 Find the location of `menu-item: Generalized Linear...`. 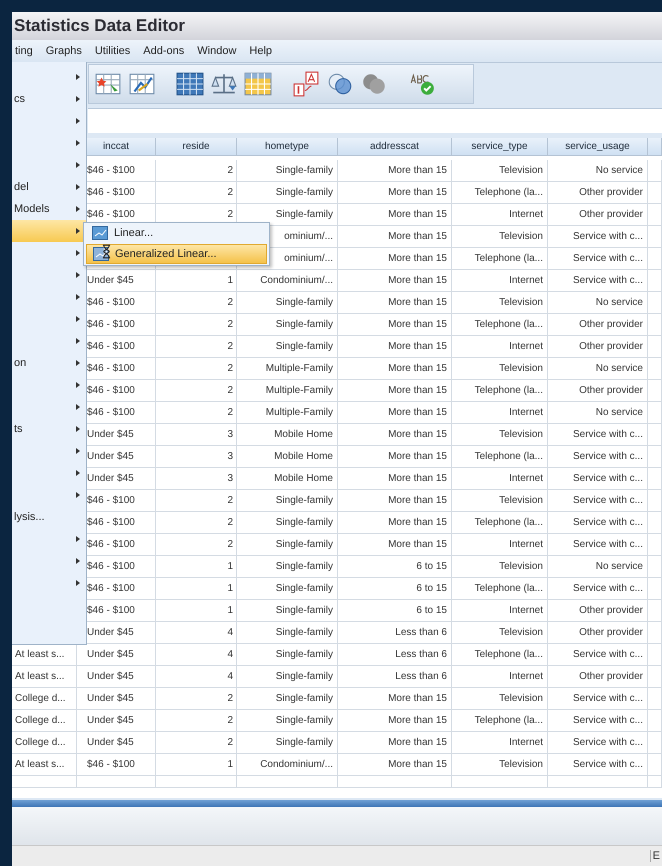

menu-item: Generalized Linear... is located at coordinates (176, 254).